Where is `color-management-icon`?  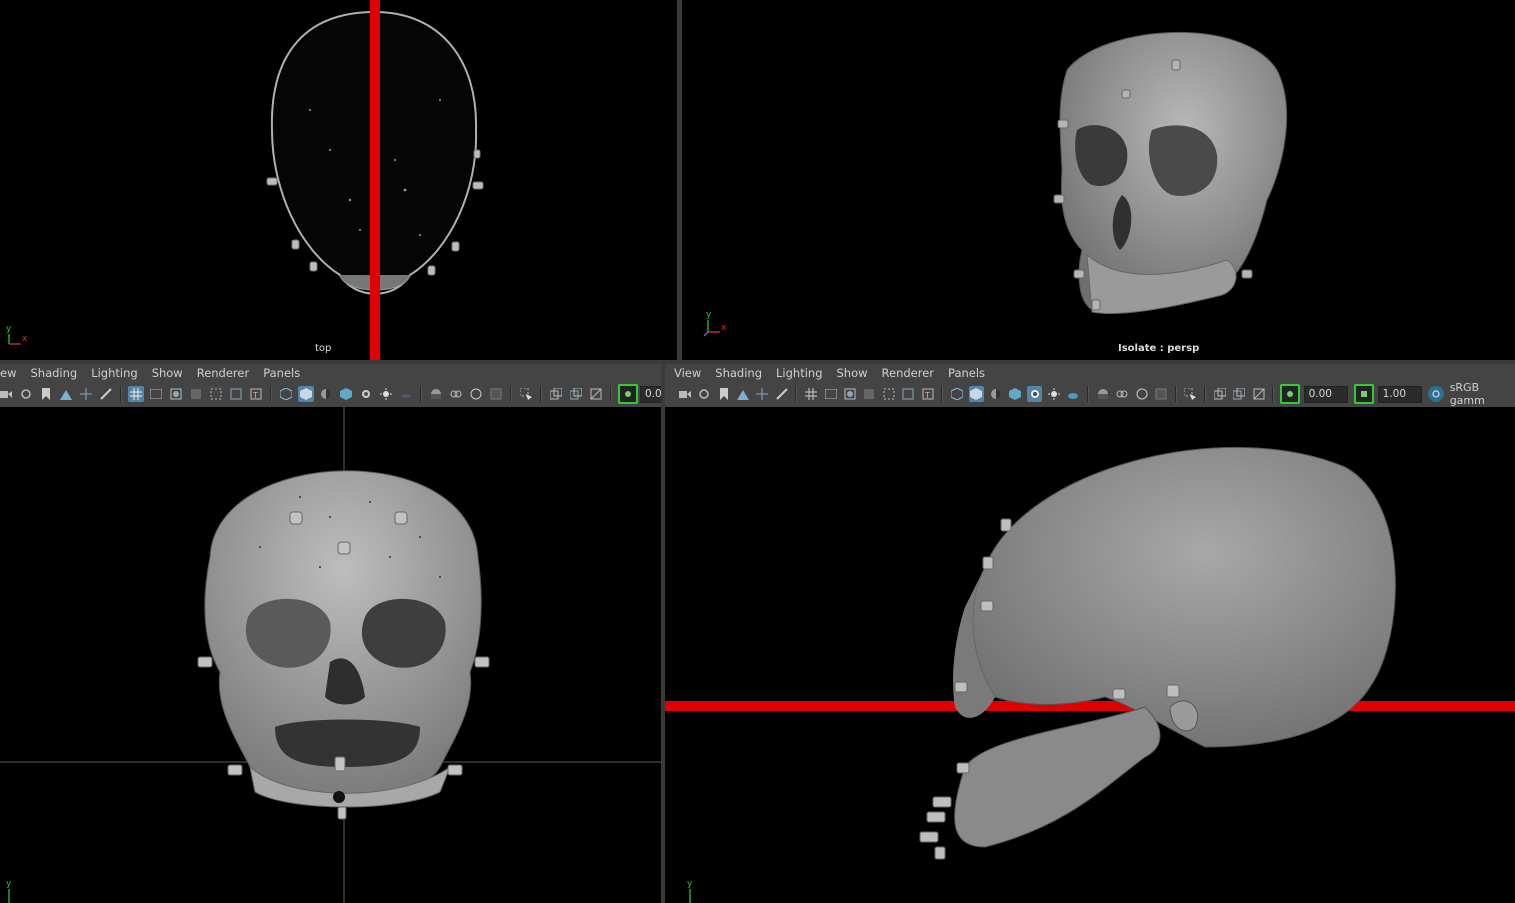
color-management-icon is located at coordinates (1436, 394).